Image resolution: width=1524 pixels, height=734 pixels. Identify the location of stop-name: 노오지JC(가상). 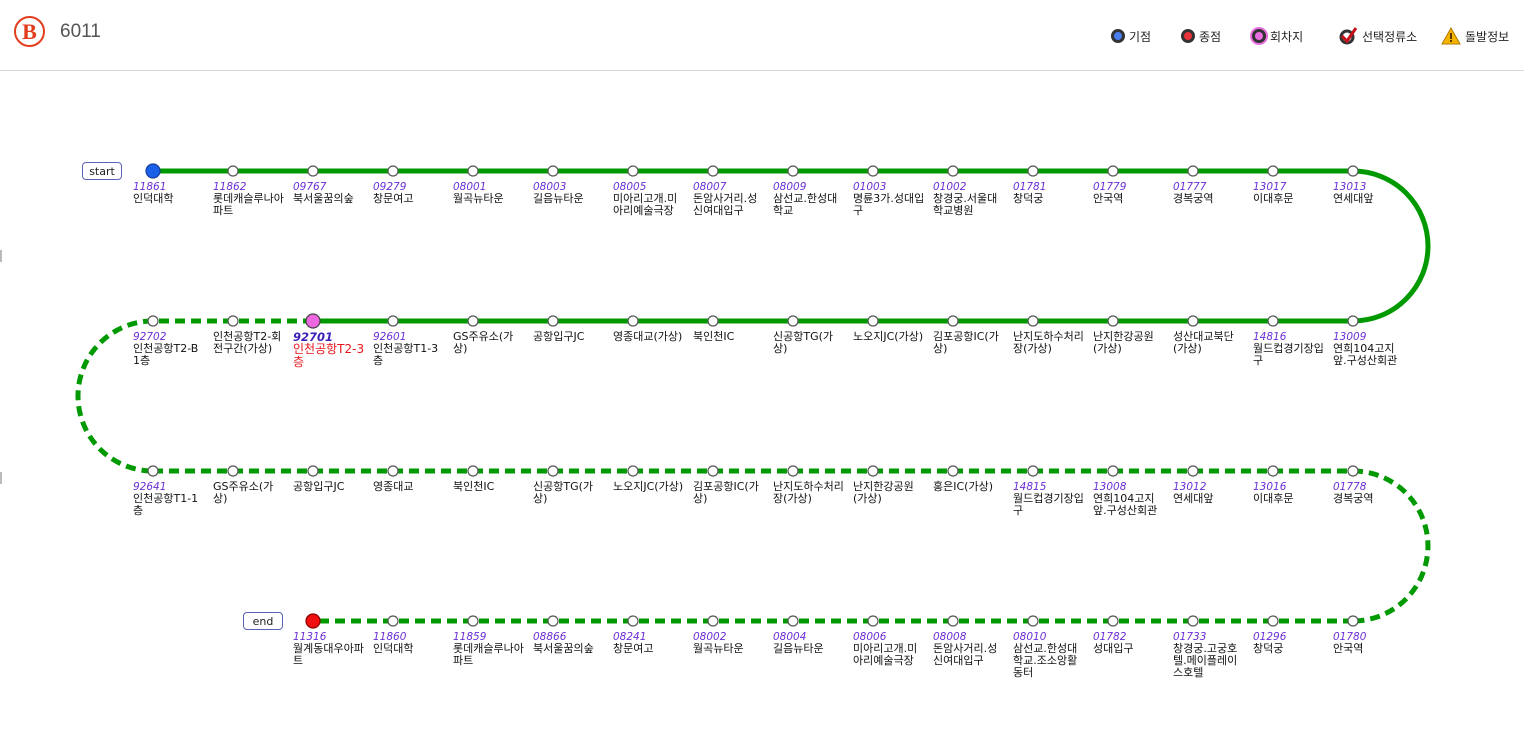
(888, 336).